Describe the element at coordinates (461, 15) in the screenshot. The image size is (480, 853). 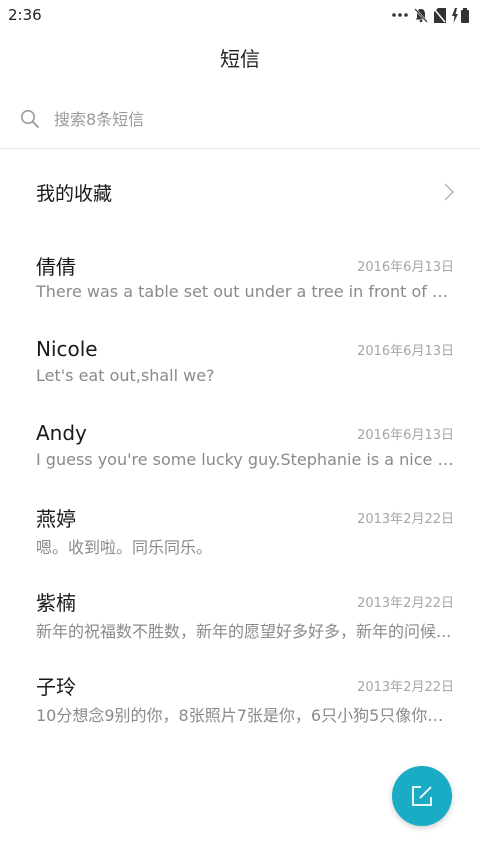
I see `battery-charging-icon` at that location.